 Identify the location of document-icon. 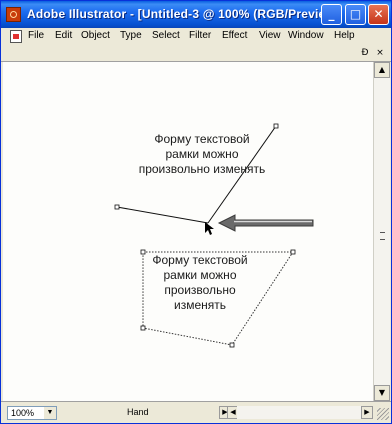
(16, 36).